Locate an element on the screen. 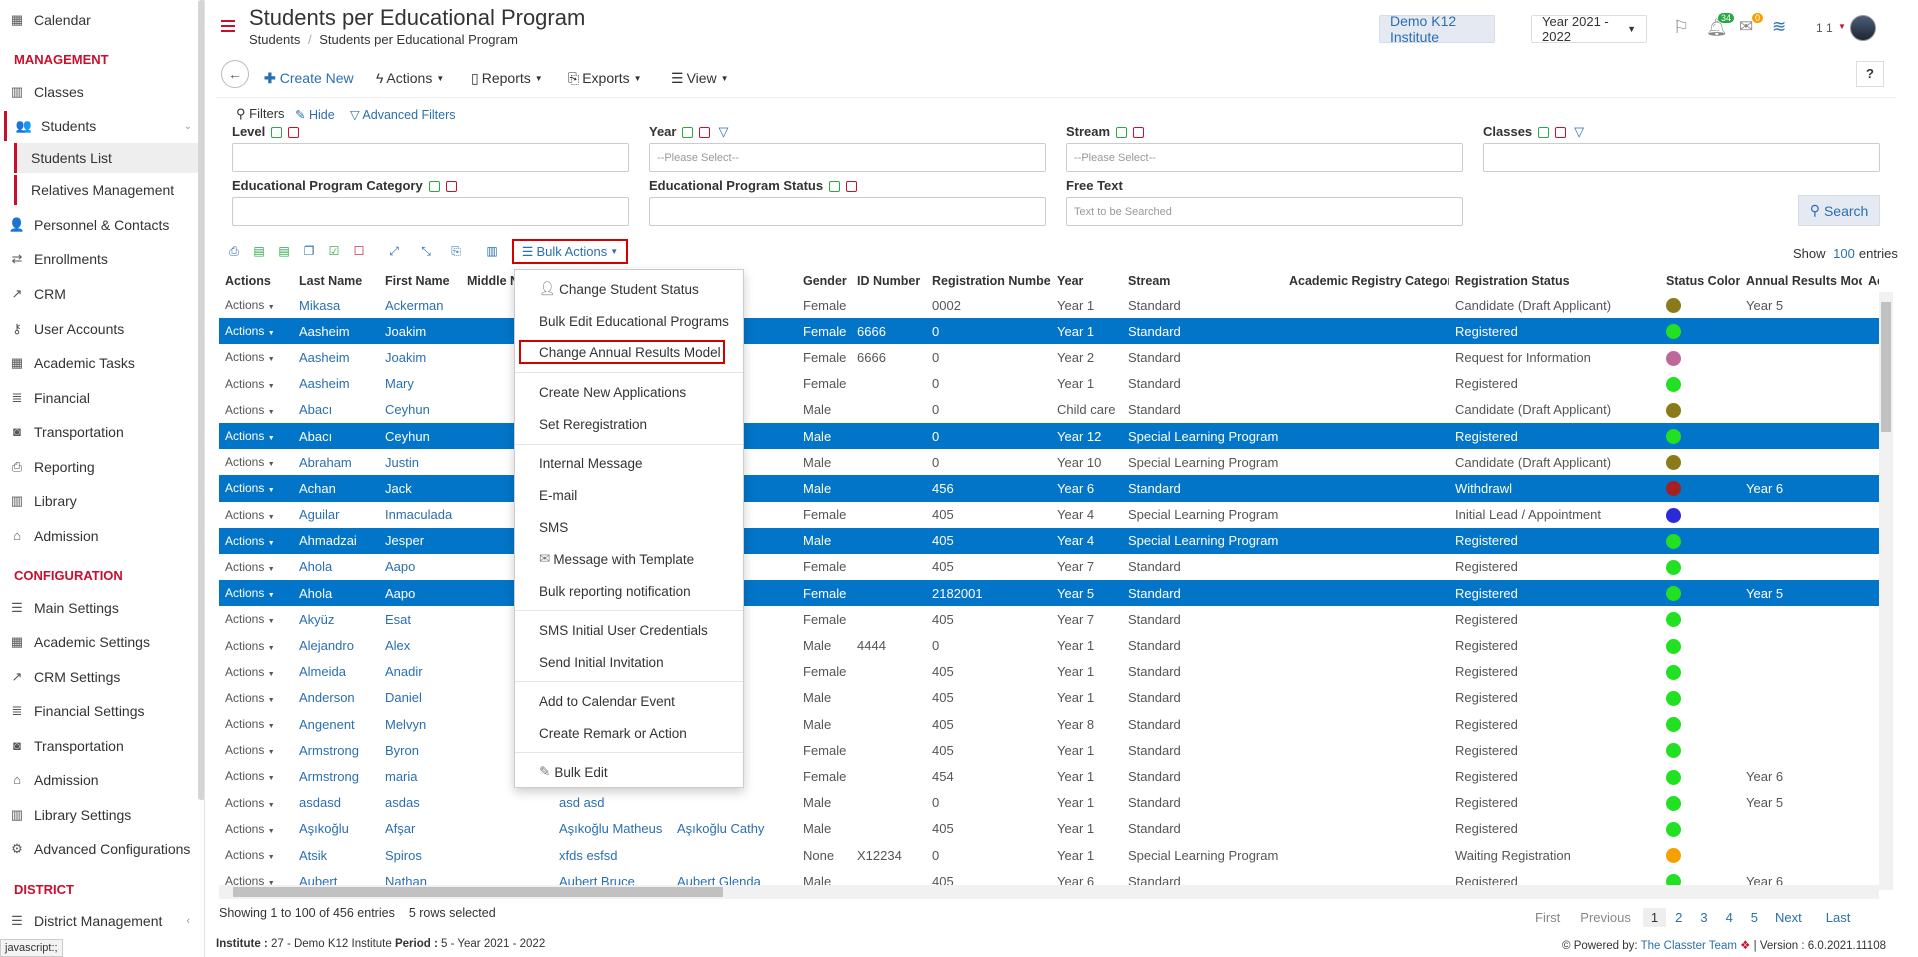 This screenshot has height=957, width=1918. first-name-value: Aapo is located at coordinates (400, 593).